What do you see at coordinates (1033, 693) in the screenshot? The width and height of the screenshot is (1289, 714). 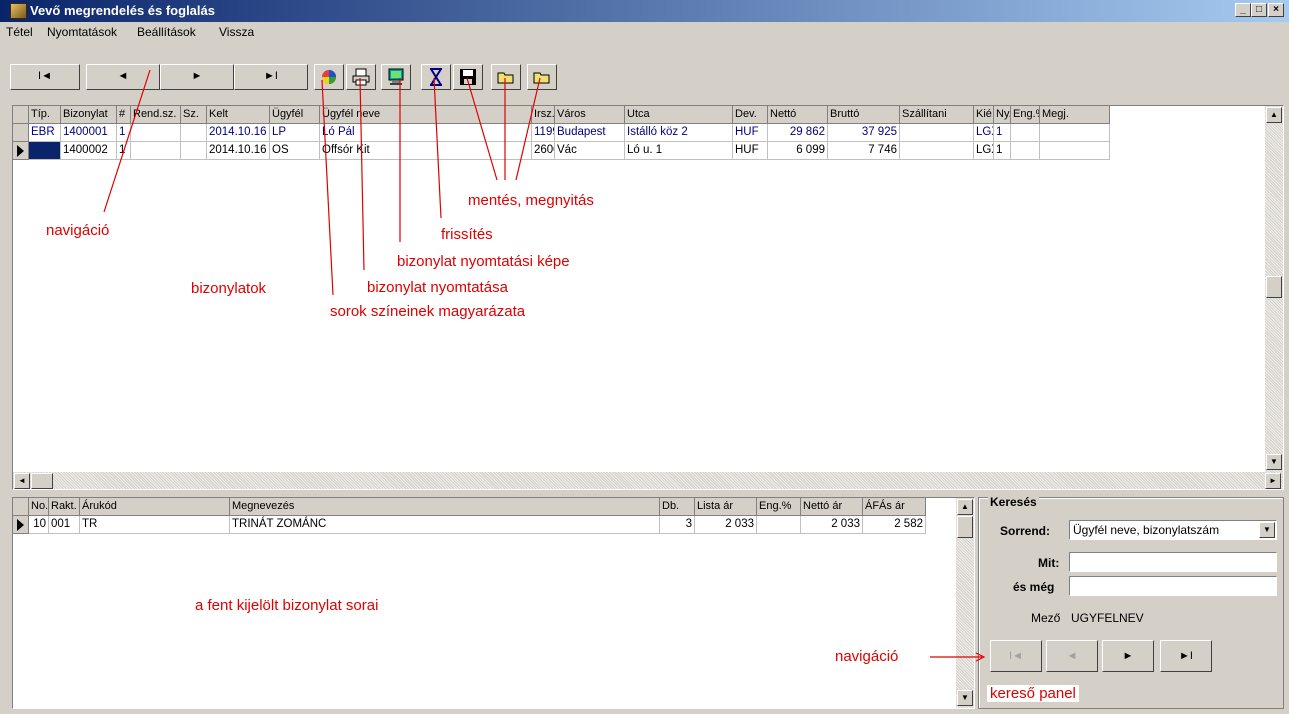 I see `annotation-kereso: kereső panel` at bounding box center [1033, 693].